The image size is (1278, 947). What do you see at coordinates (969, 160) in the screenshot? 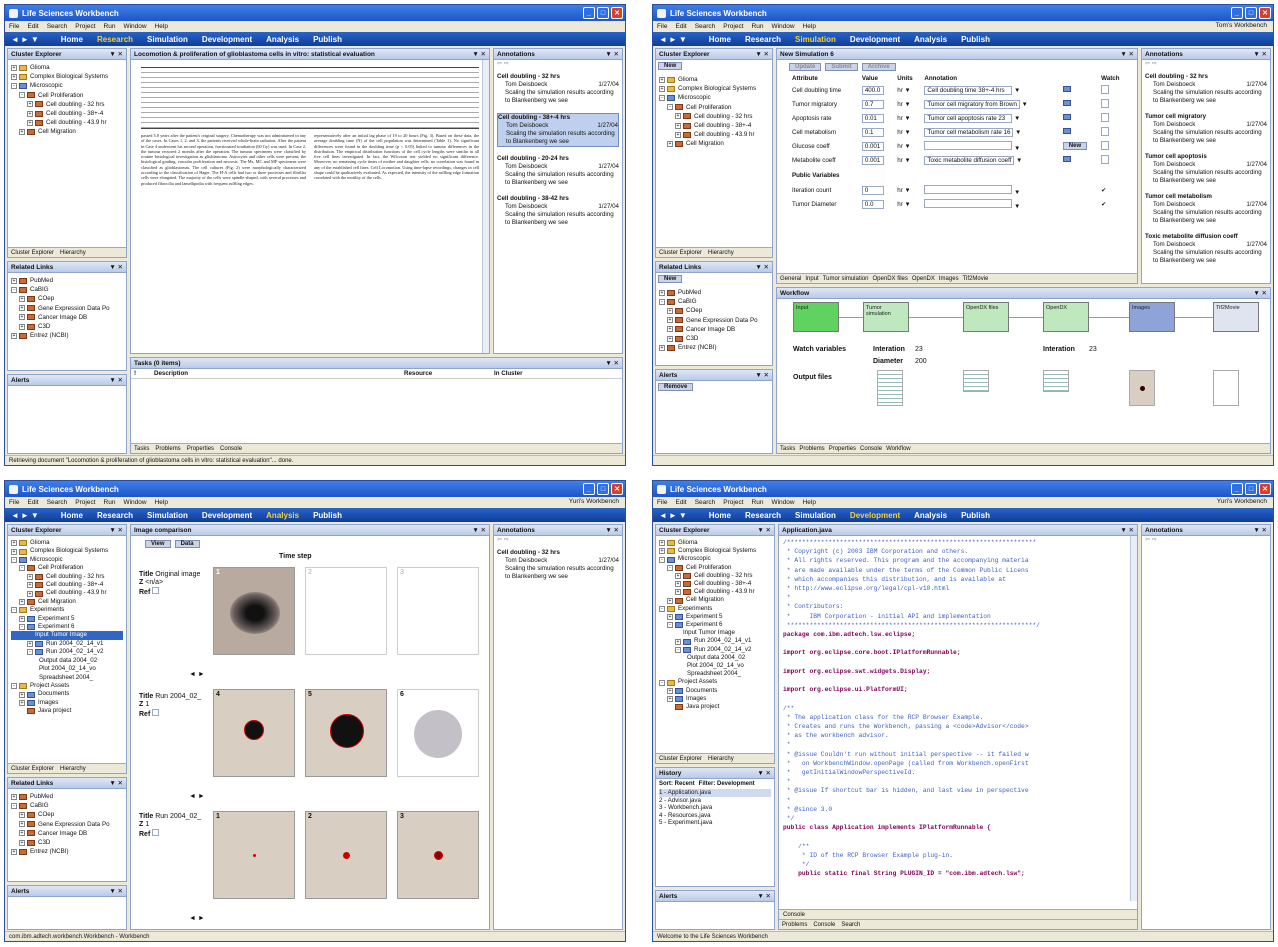
I see `annotation-select: Toxic metabolite diffusion coeff` at bounding box center [969, 160].